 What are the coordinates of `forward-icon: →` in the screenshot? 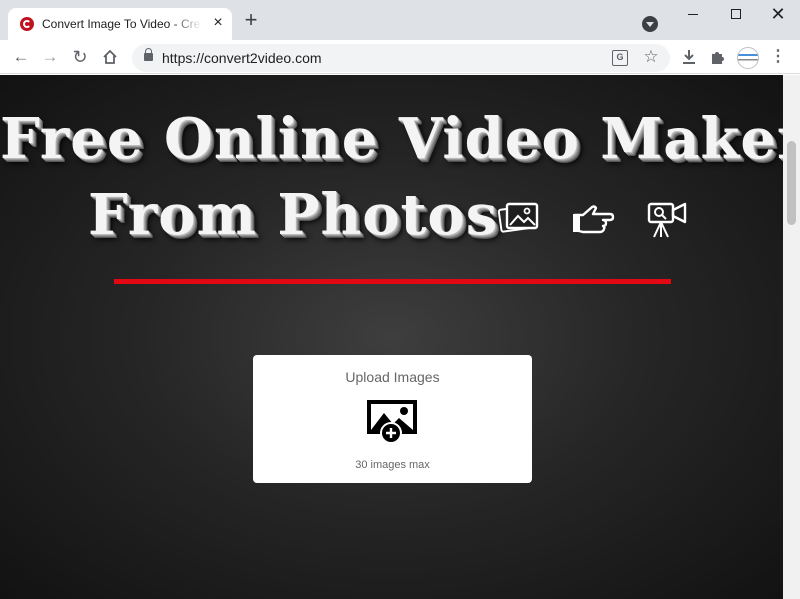 It's located at (50, 57).